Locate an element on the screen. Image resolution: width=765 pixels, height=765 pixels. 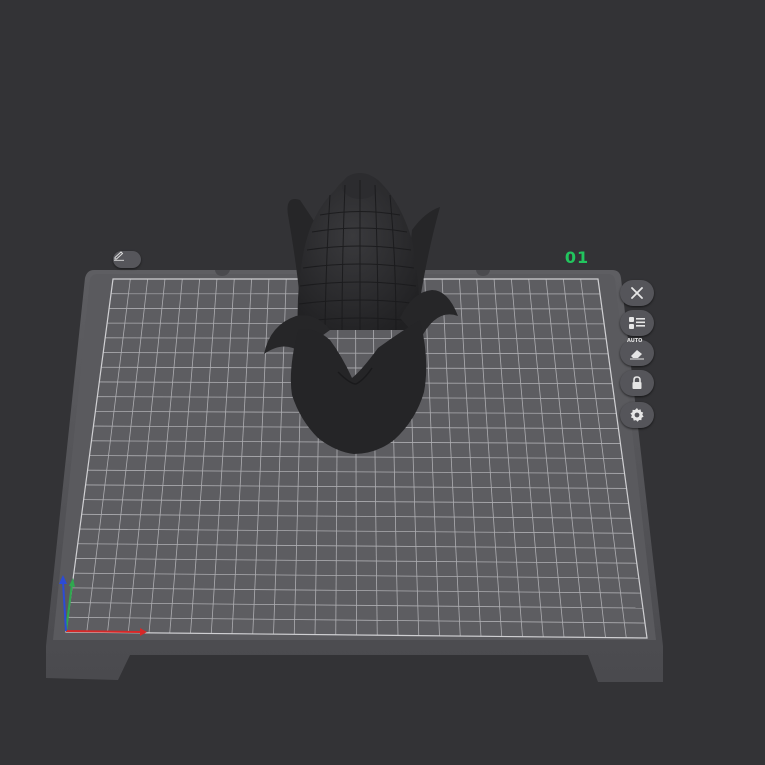
edit-plate-name-button is located at coordinates (127, 259).